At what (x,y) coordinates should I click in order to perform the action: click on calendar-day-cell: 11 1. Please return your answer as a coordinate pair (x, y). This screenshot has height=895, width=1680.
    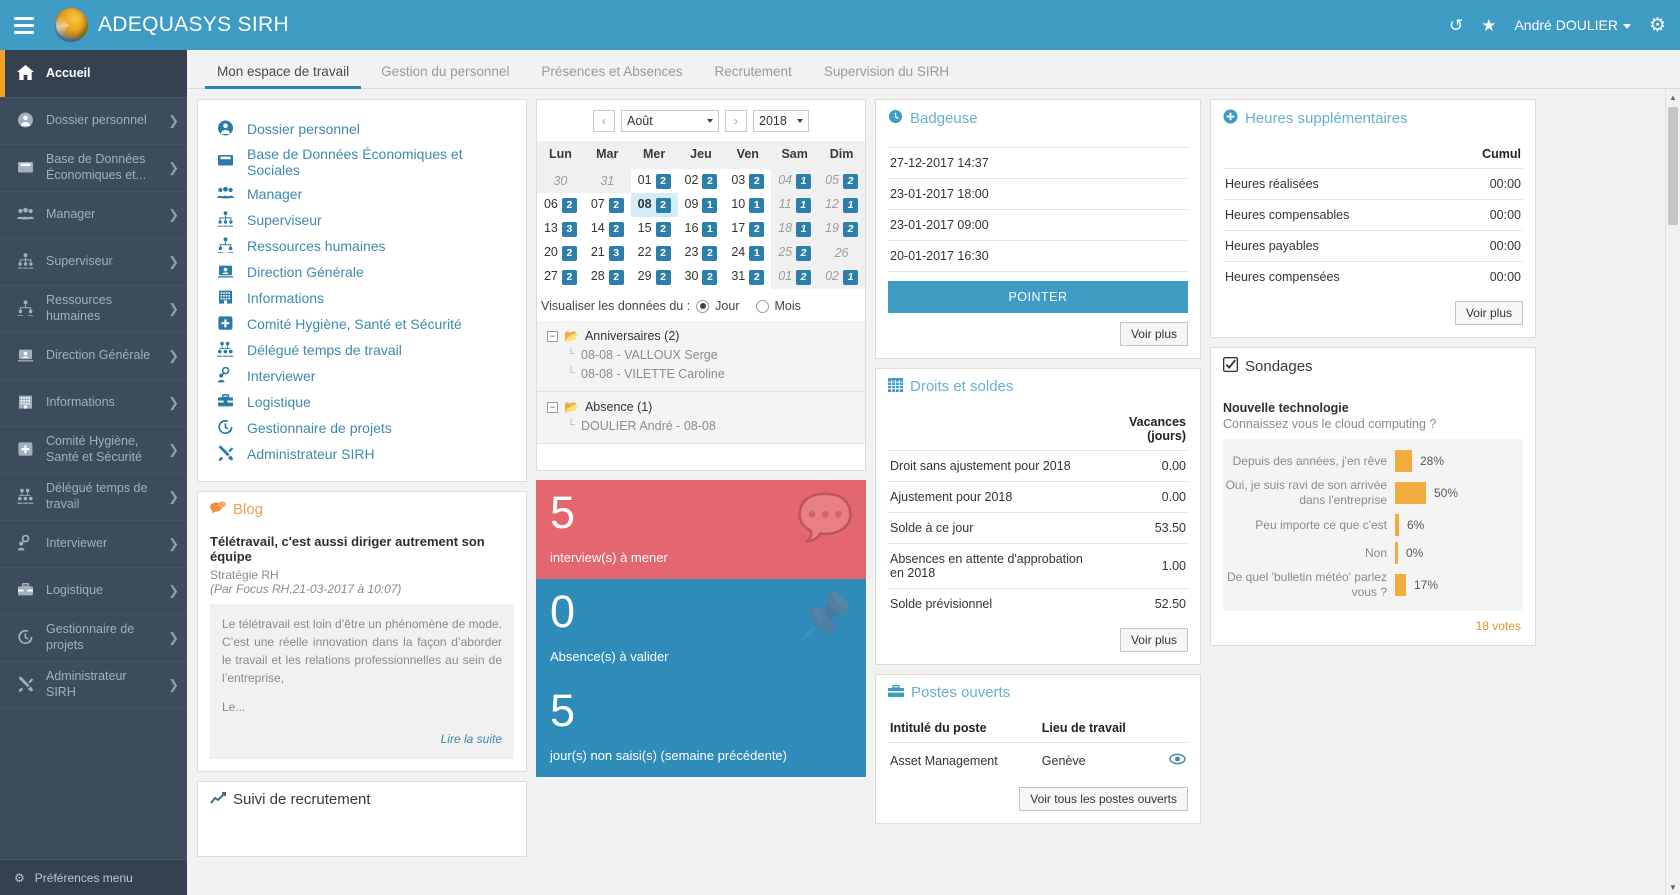
    Looking at the image, I should click on (795, 205).